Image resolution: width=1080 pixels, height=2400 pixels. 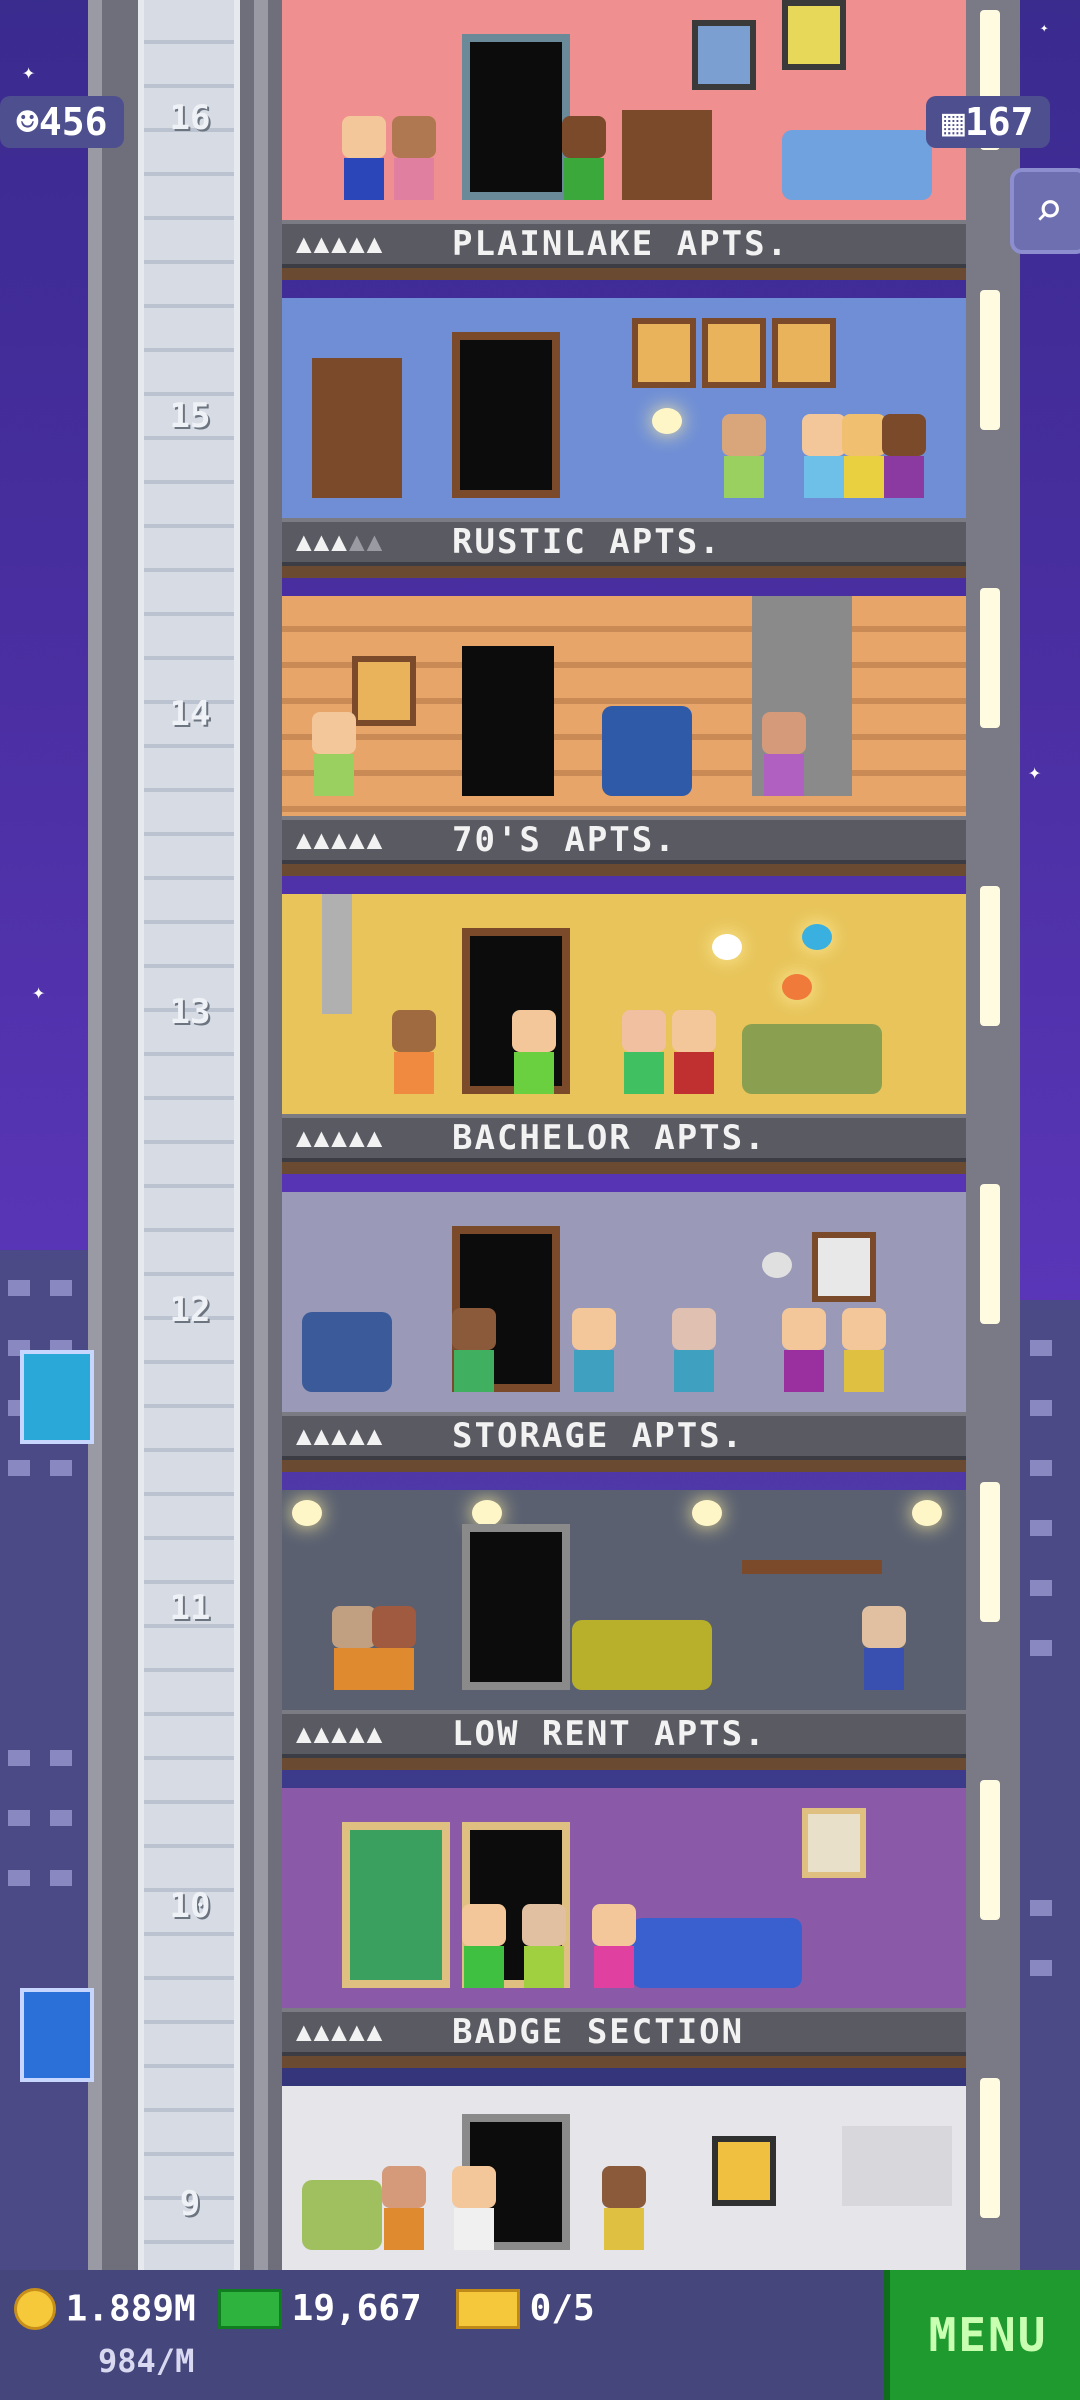 I want to click on floor-12: ▲▲▲▲▲ STORAGE APTS., so click(x=624, y=1341).